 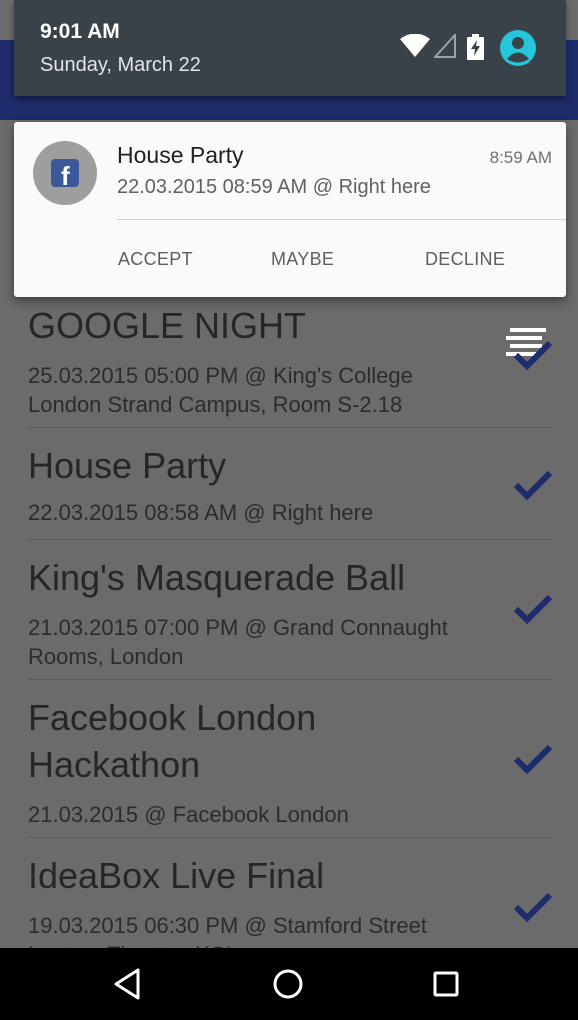 I want to click on facebook-icon: f, so click(x=65, y=174).